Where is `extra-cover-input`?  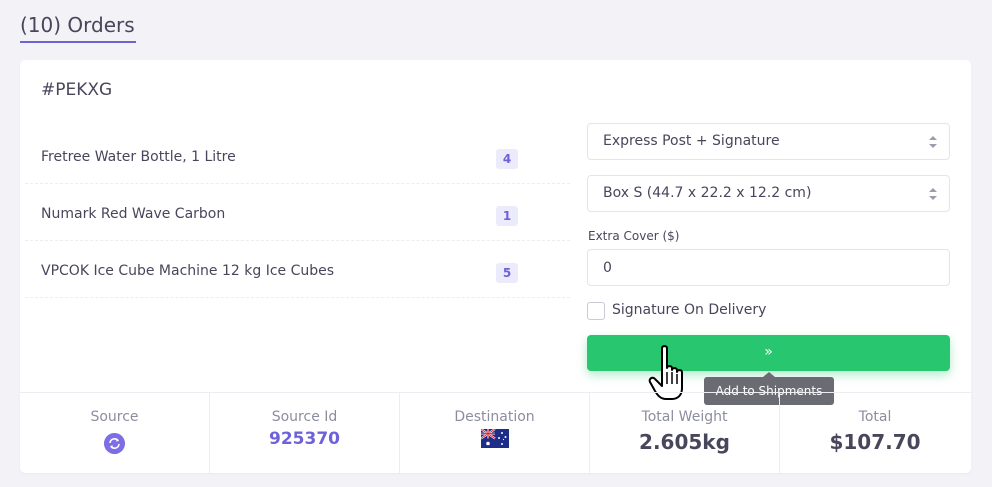
extra-cover-input is located at coordinates (768, 267).